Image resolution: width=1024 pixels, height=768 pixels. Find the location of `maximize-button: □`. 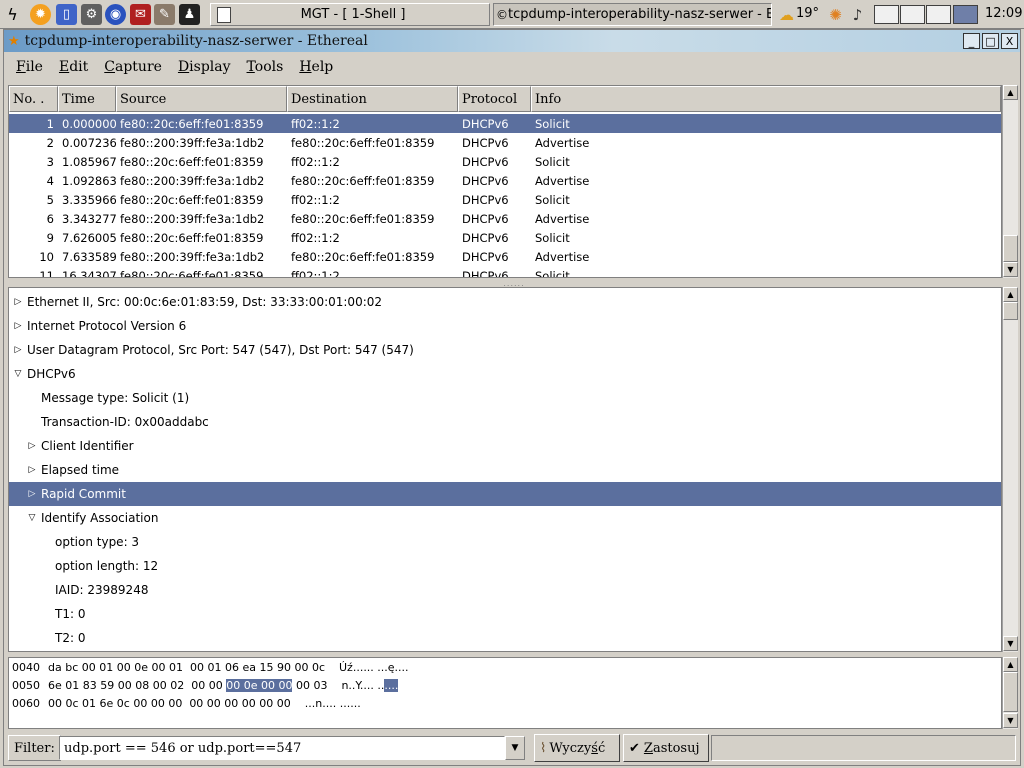

maximize-button: □ is located at coordinates (990, 41).